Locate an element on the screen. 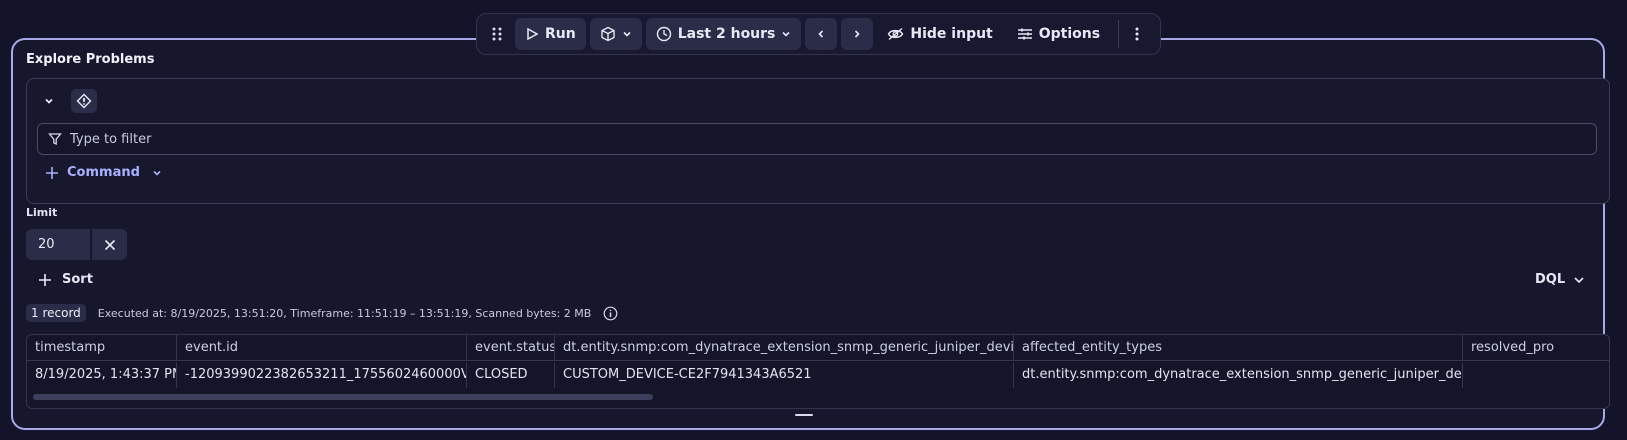 The width and height of the screenshot is (1627, 440). drag-dots-icon is located at coordinates (497, 34).